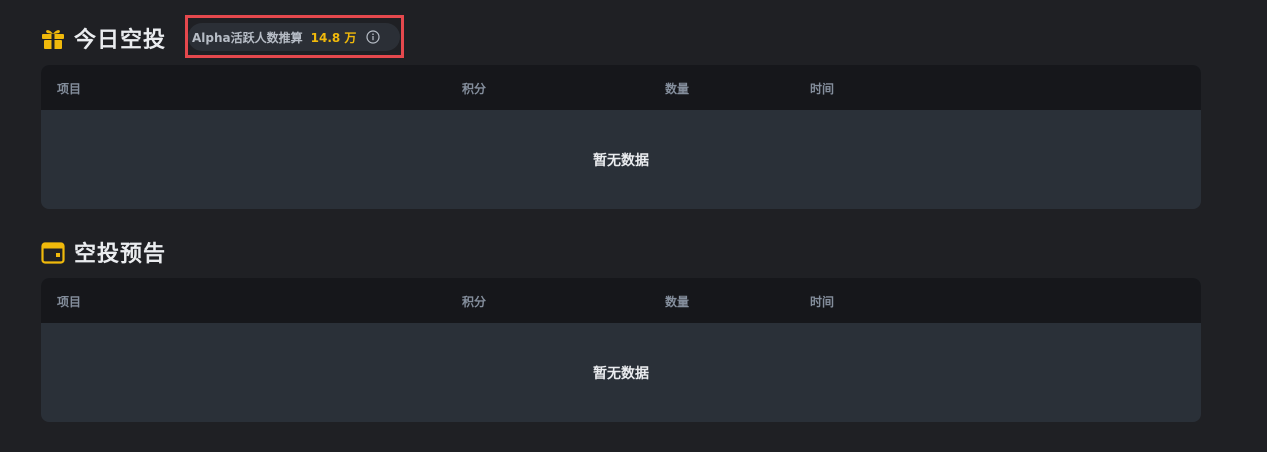 This screenshot has height=452, width=1267. What do you see at coordinates (120, 40) in the screenshot?
I see `section-title: 今日空投` at bounding box center [120, 40].